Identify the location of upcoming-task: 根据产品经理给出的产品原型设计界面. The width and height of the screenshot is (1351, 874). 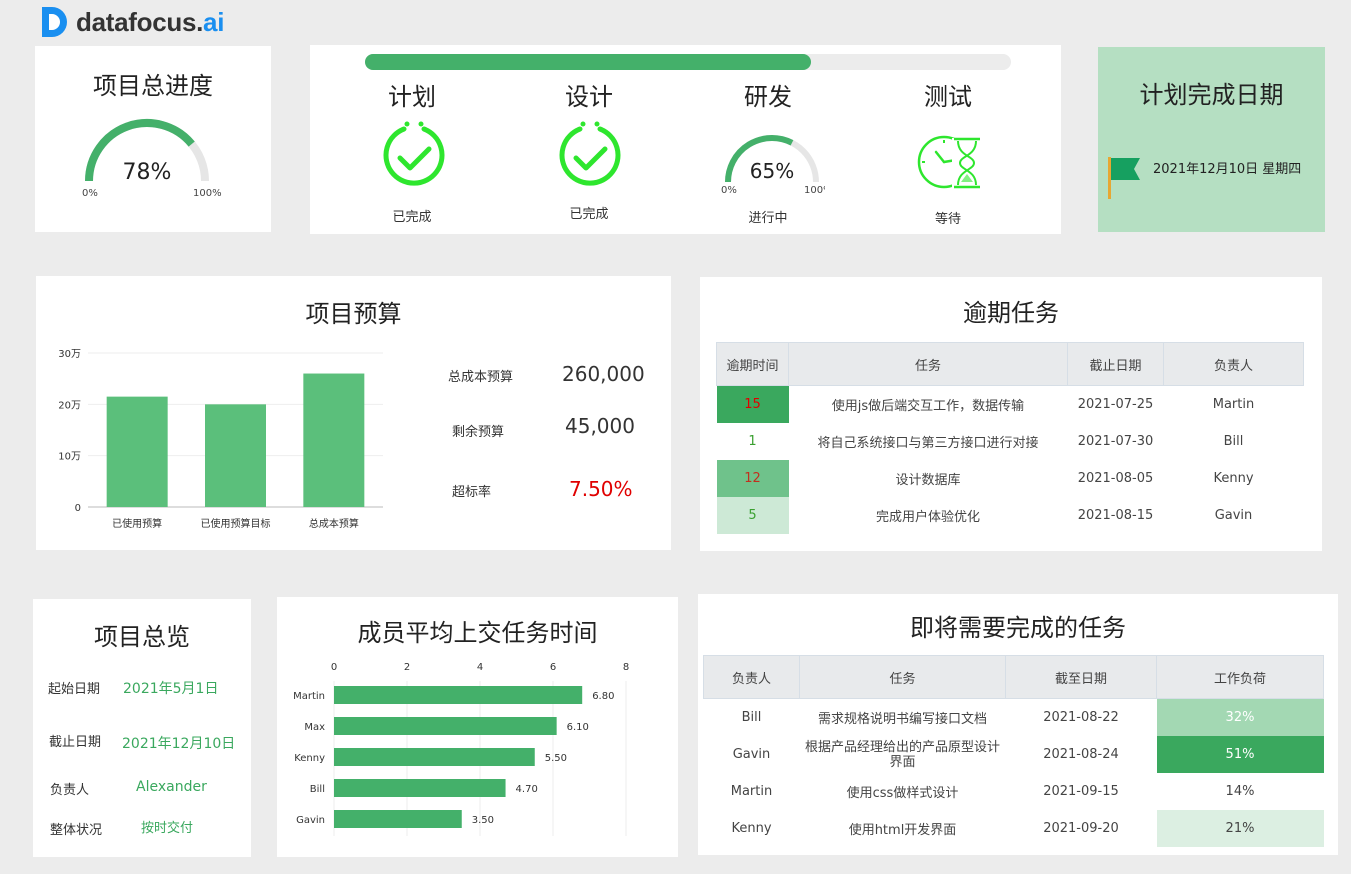
(902, 754).